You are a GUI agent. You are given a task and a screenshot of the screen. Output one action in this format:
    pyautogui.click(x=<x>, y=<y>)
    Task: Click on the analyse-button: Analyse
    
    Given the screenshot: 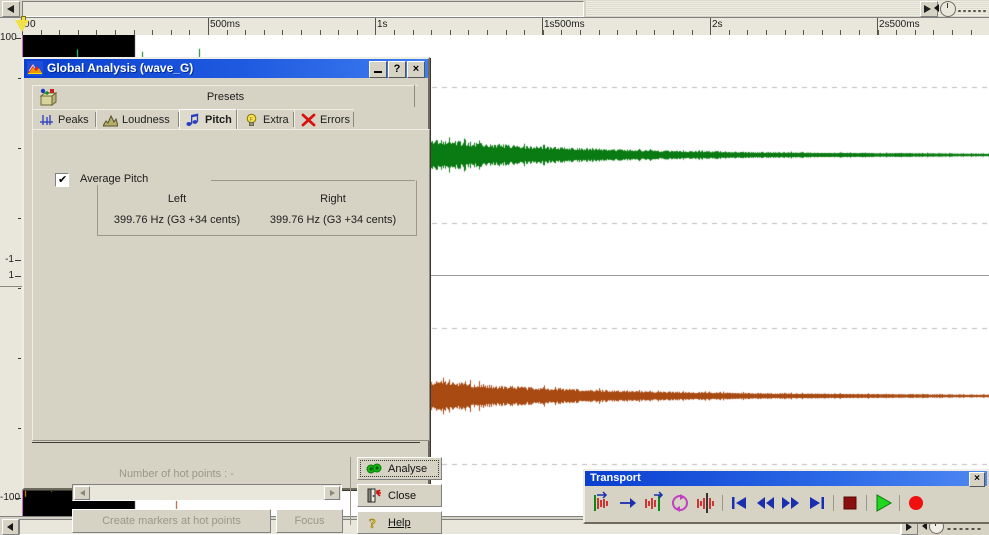 What is the action you would take?
    pyautogui.click(x=399, y=468)
    